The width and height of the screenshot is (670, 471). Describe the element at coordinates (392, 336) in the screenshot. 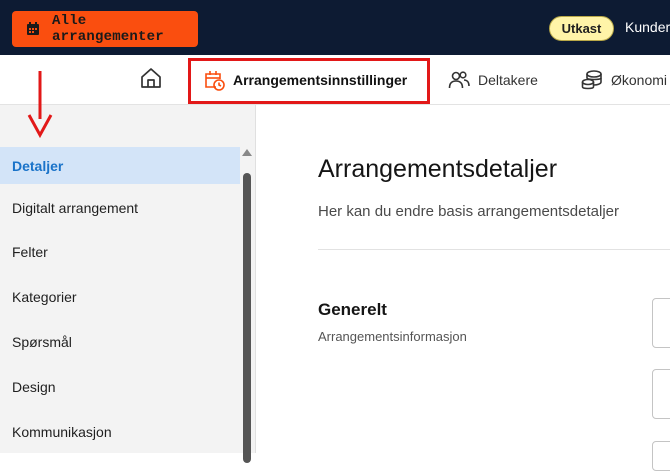

I see `section-subtitle: Arrangementsinformasjon` at that location.